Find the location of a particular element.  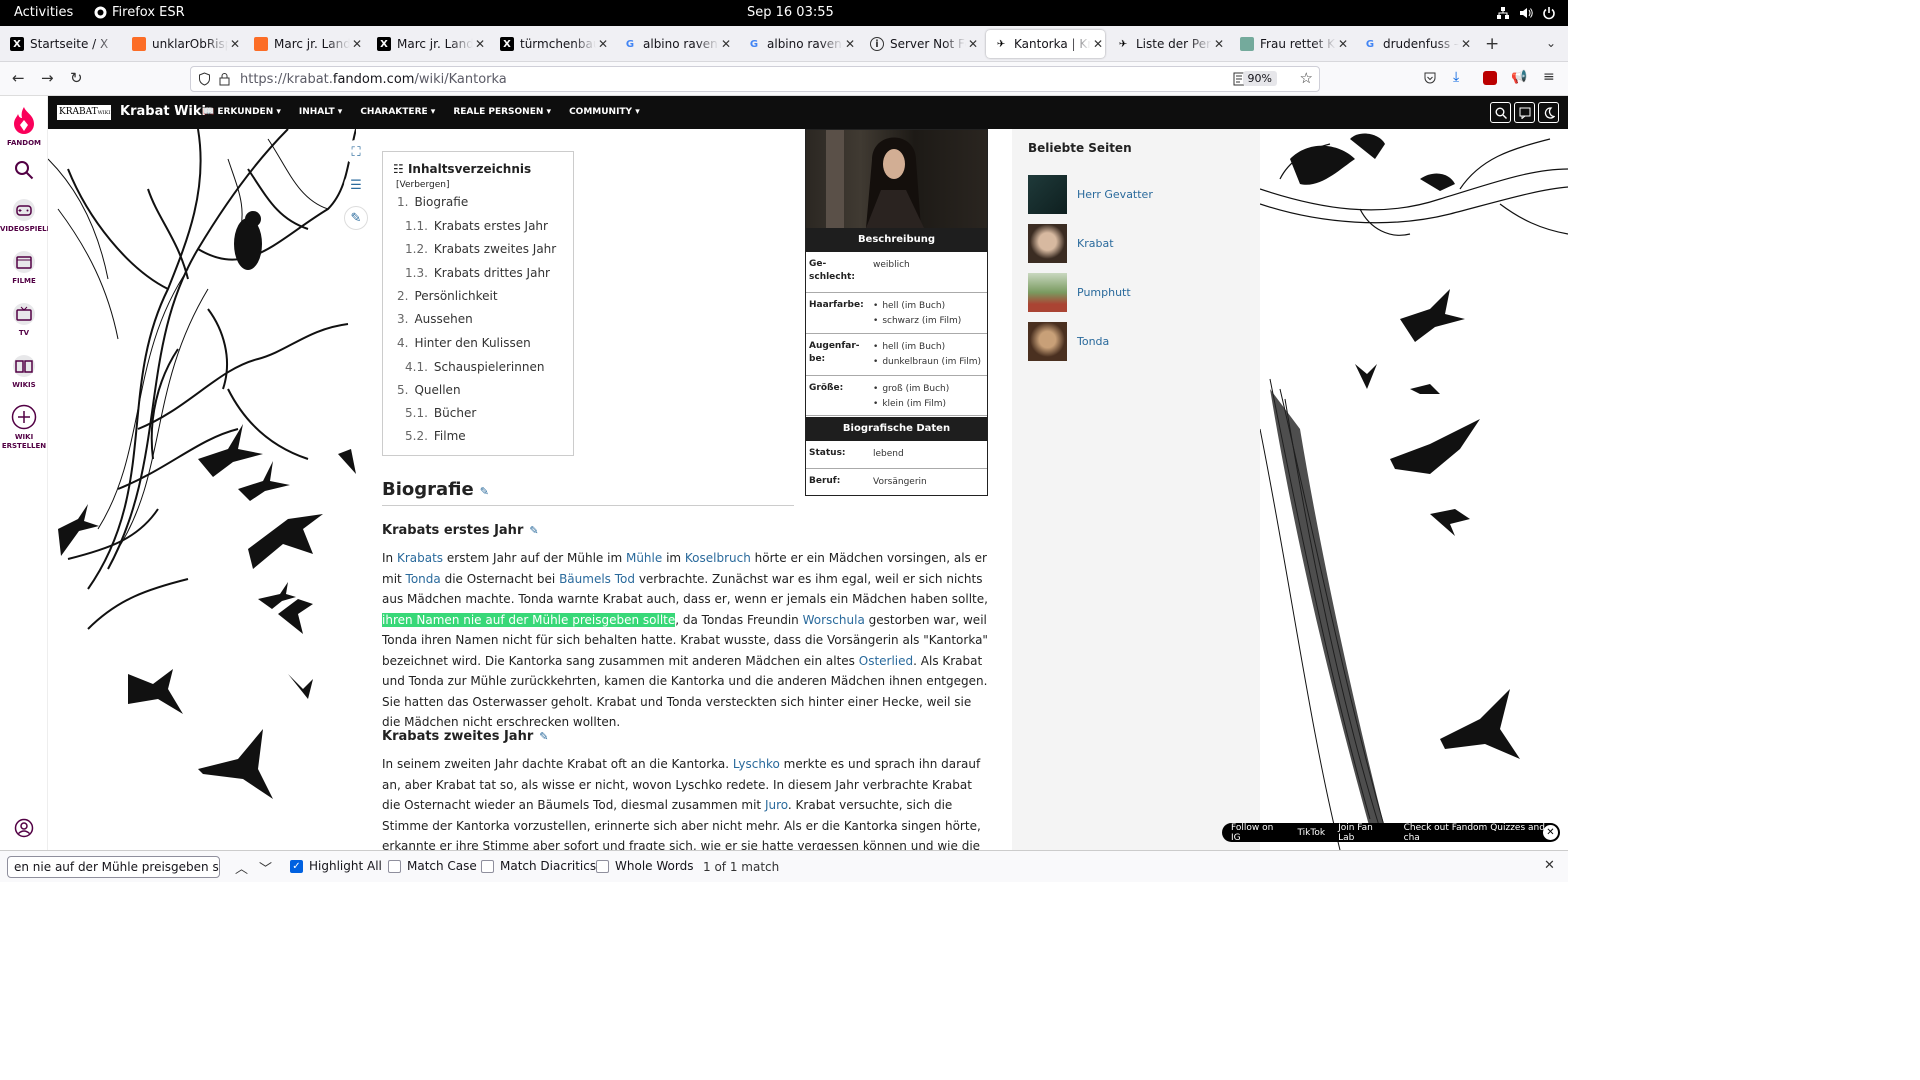

wiki-link: Bäumels Tod is located at coordinates (597, 579).